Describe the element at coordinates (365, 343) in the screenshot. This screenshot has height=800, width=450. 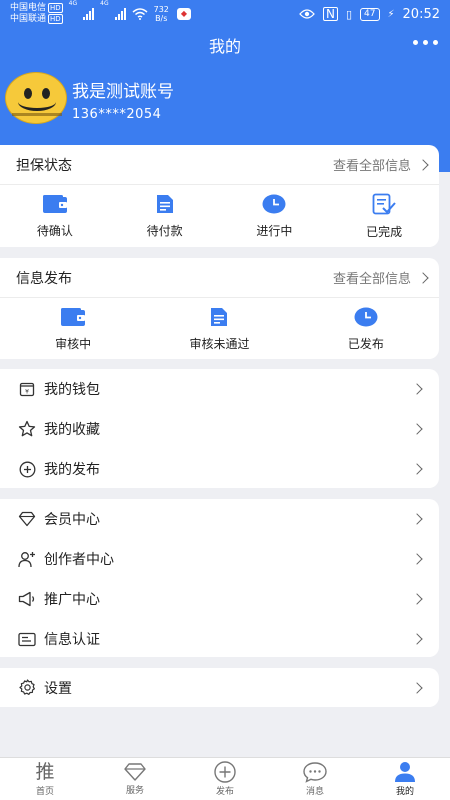
I see `status-label: 已发布` at that location.